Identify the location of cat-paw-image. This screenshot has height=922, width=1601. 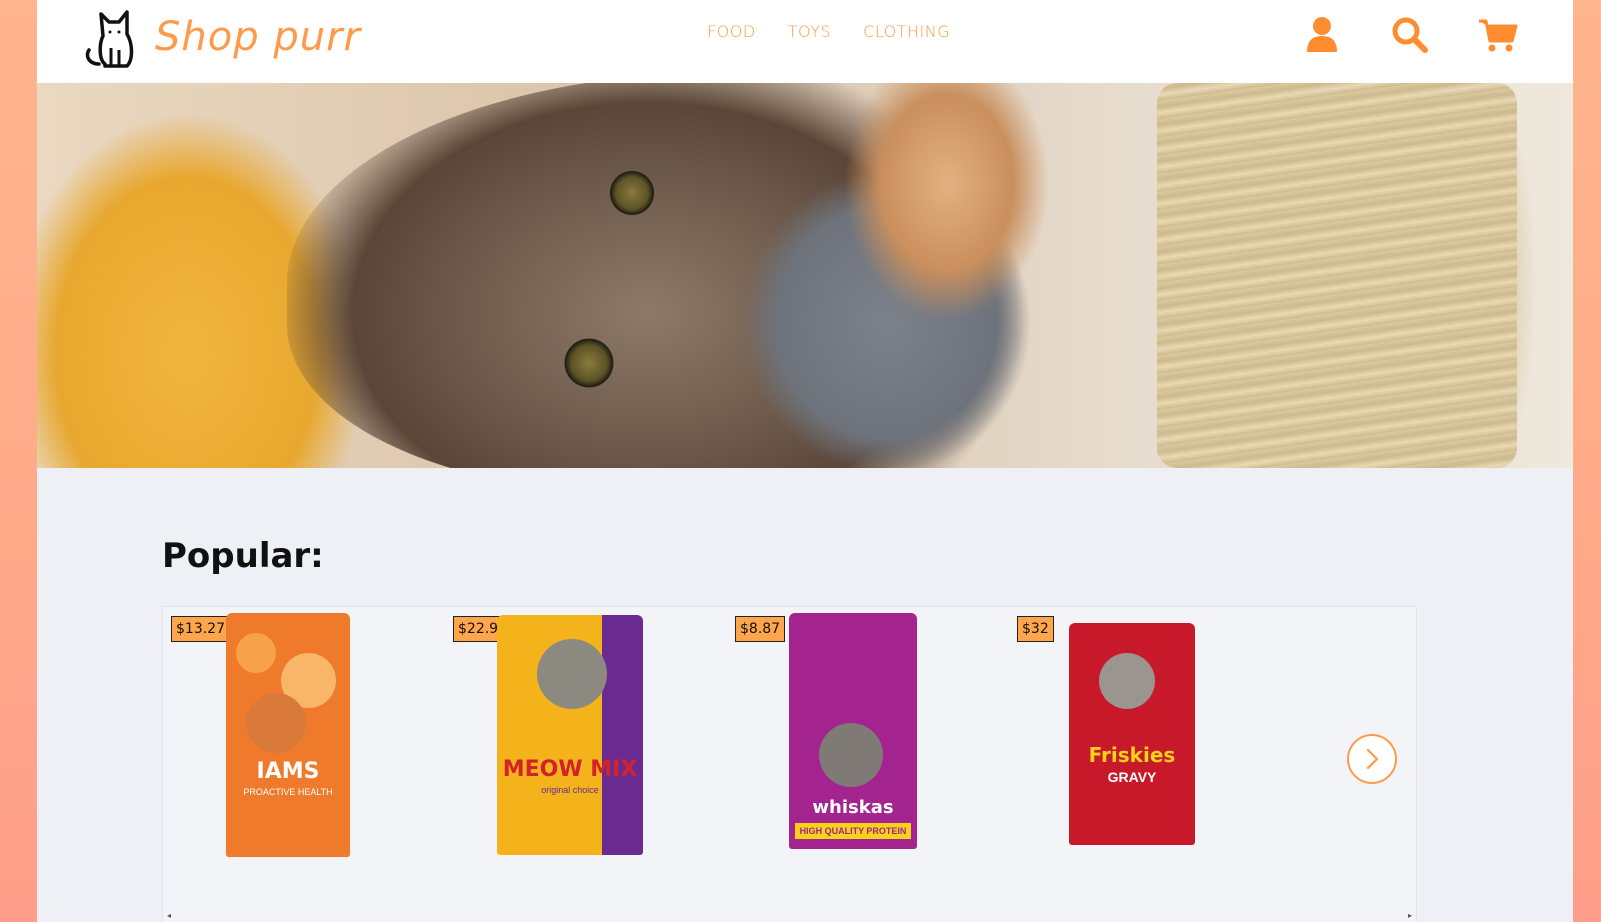
(967, 275).